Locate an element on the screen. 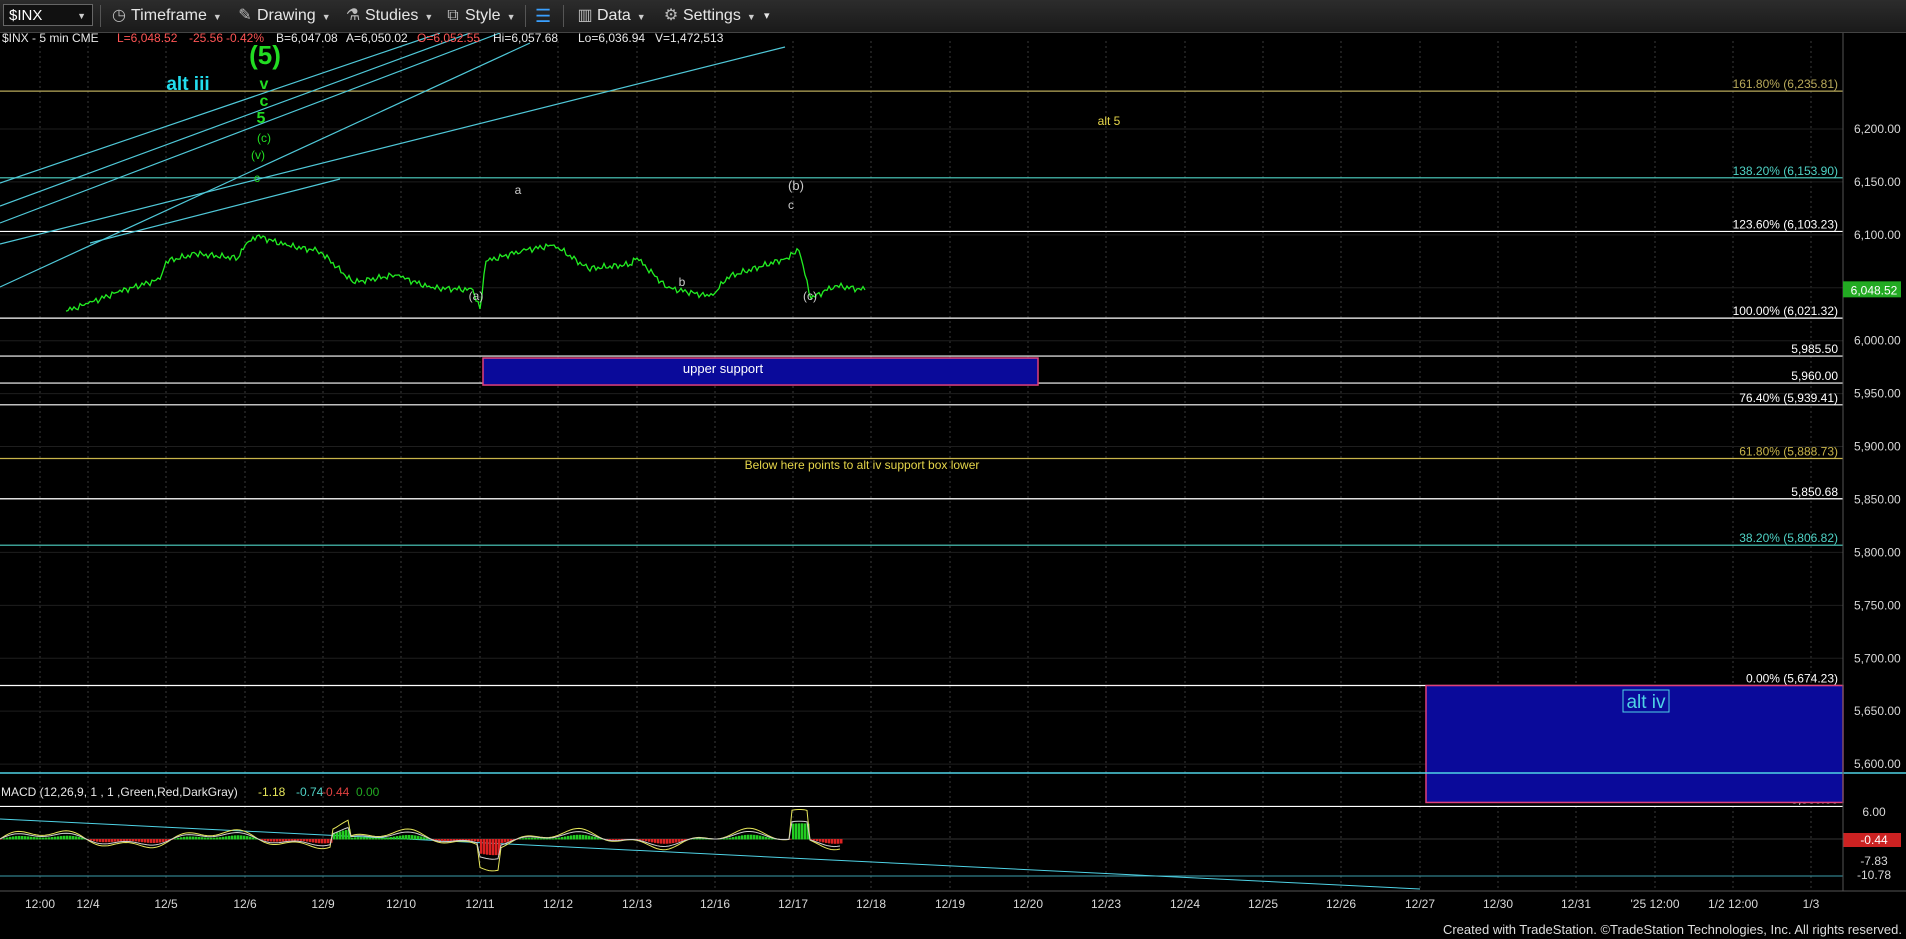 The image size is (1906, 939). settings-menu: ⚙ Settings ▼ is located at coordinates (709, 16).